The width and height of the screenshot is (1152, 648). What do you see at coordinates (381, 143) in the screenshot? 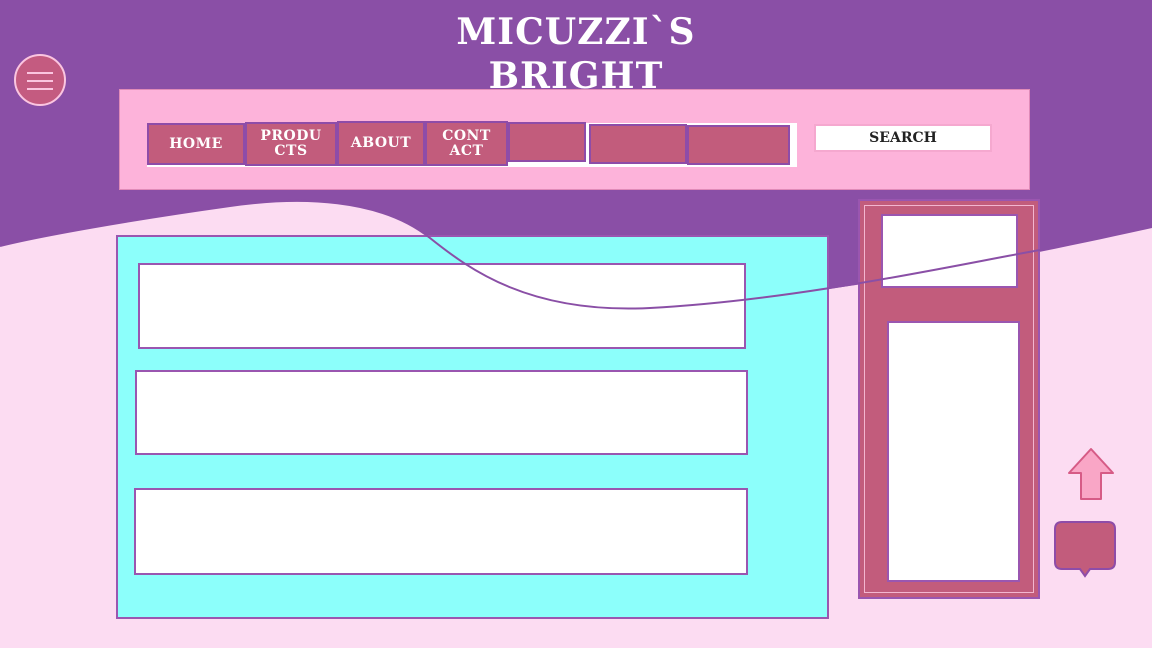
I see `nav-about-button: About` at bounding box center [381, 143].